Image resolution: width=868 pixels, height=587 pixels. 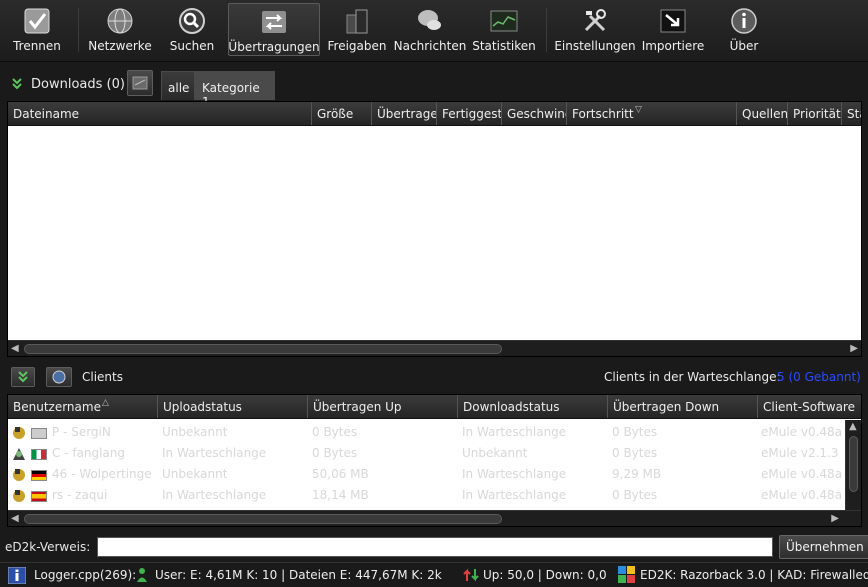 I want to click on toolbar-label: Übertragungen, so click(x=274, y=47).